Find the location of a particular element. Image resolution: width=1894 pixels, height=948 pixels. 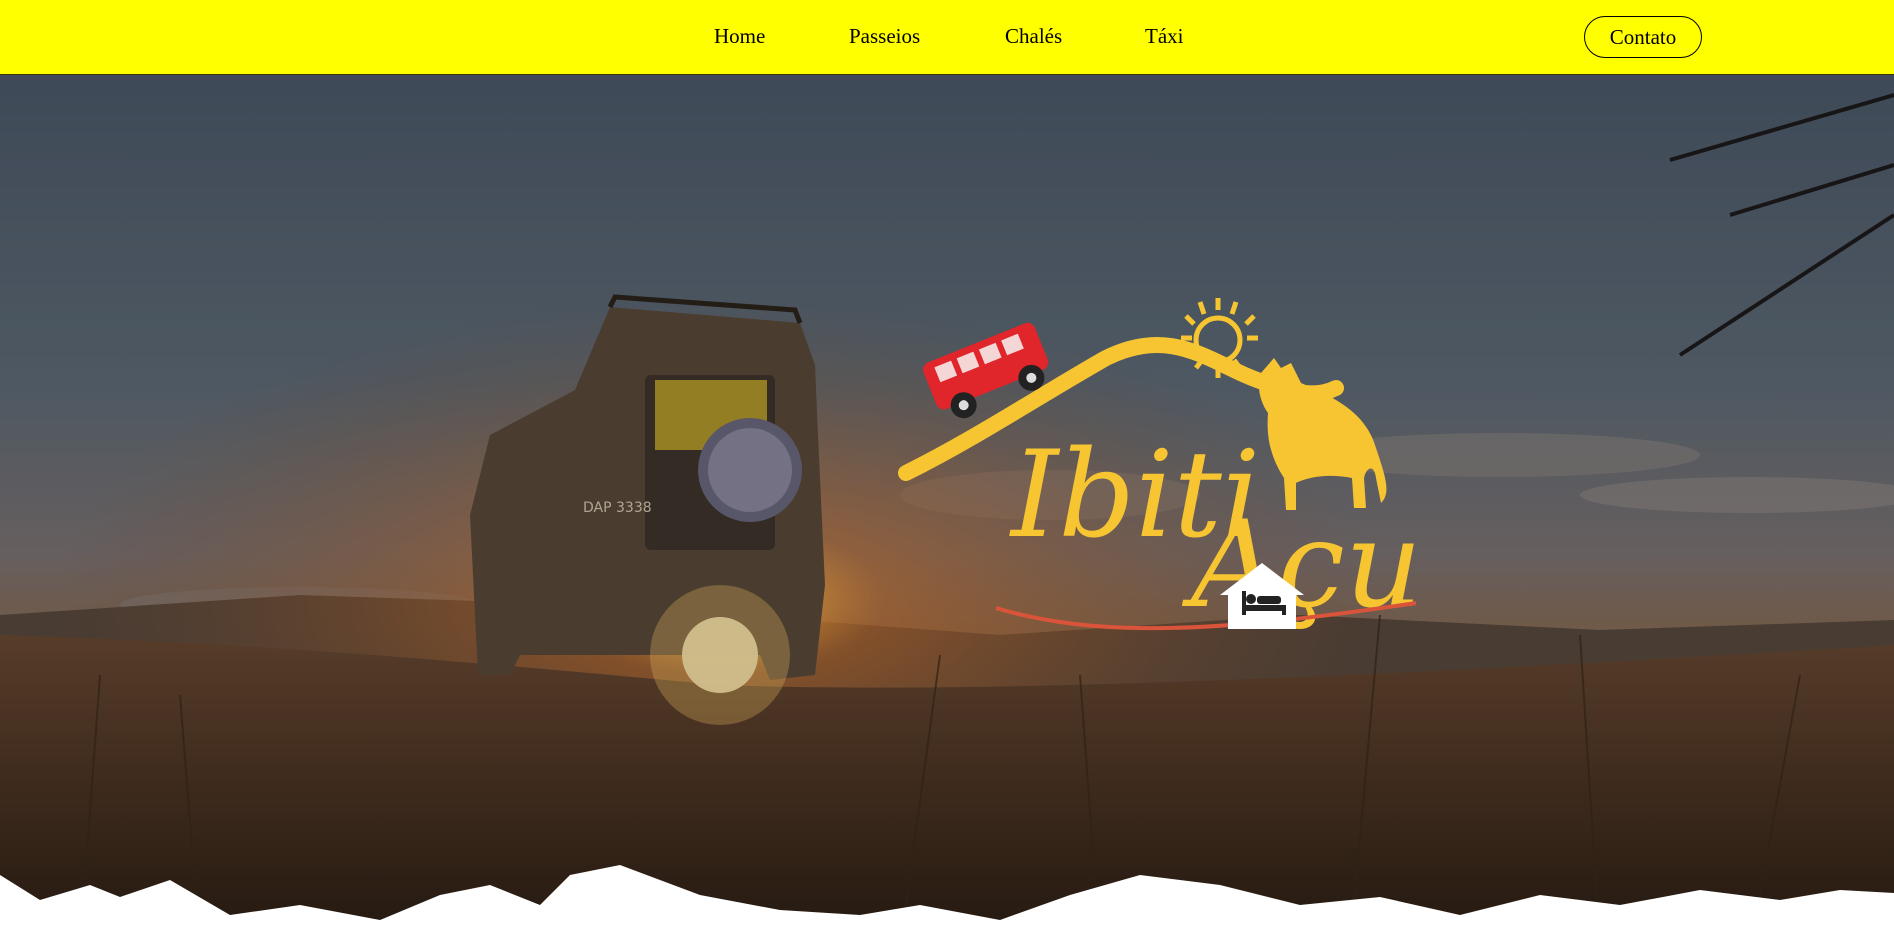

ibiti-acu-logo: Ibiti Açu is located at coordinates (1160, 466).